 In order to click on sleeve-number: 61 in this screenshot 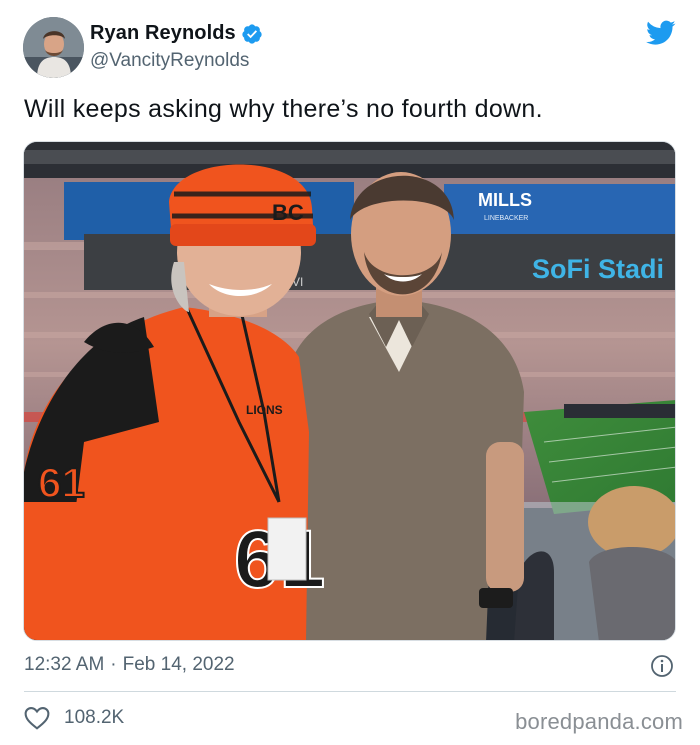, I will do `click(61, 482)`.